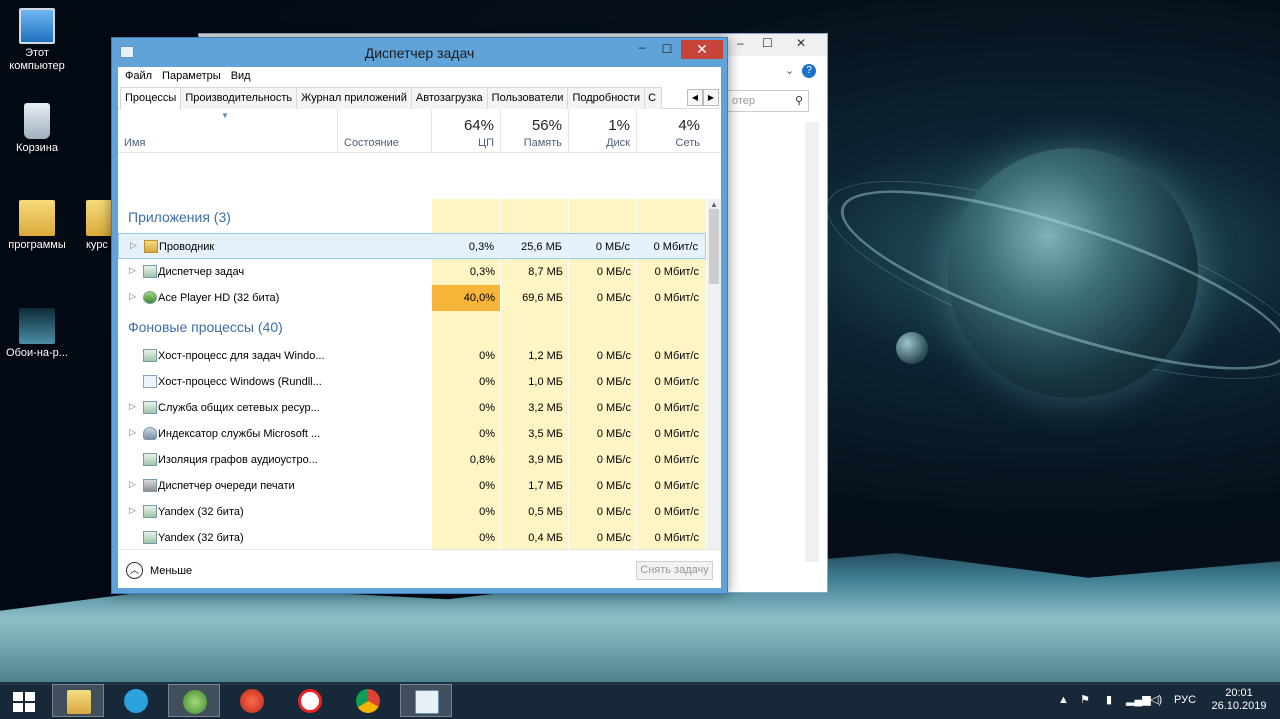 Image resolution: width=1280 pixels, height=719 pixels. I want to click on taskbar-ace-player, so click(194, 700).